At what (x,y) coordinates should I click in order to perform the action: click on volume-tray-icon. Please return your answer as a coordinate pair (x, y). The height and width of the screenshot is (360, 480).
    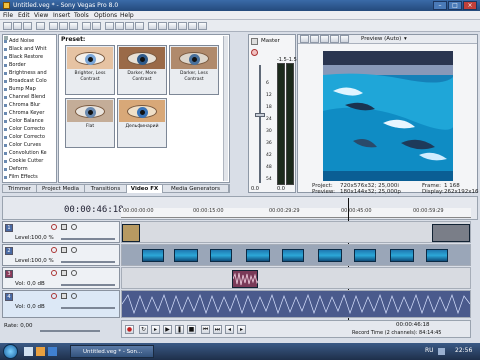
    Looking at the image, I should click on (441, 351).